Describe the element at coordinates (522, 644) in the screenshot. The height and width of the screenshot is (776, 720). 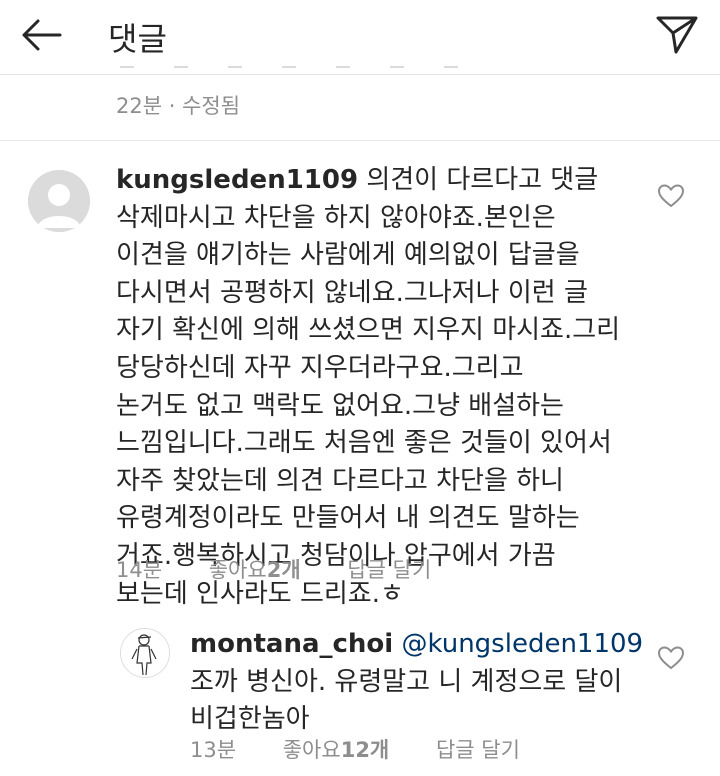
I see `mention-link: @kungsleden1109` at that location.